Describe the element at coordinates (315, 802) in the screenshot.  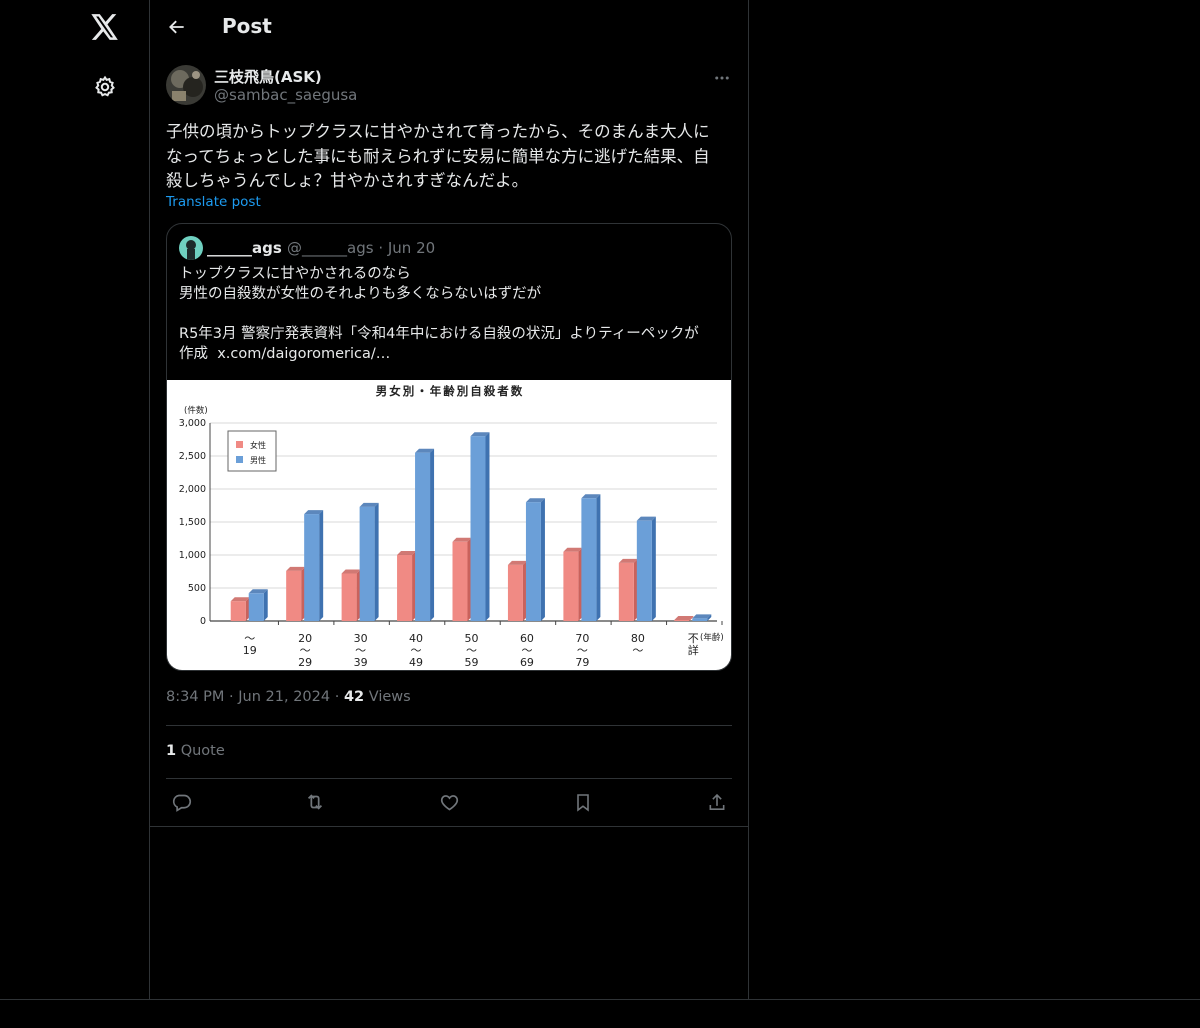
I see `repost-icon` at that location.